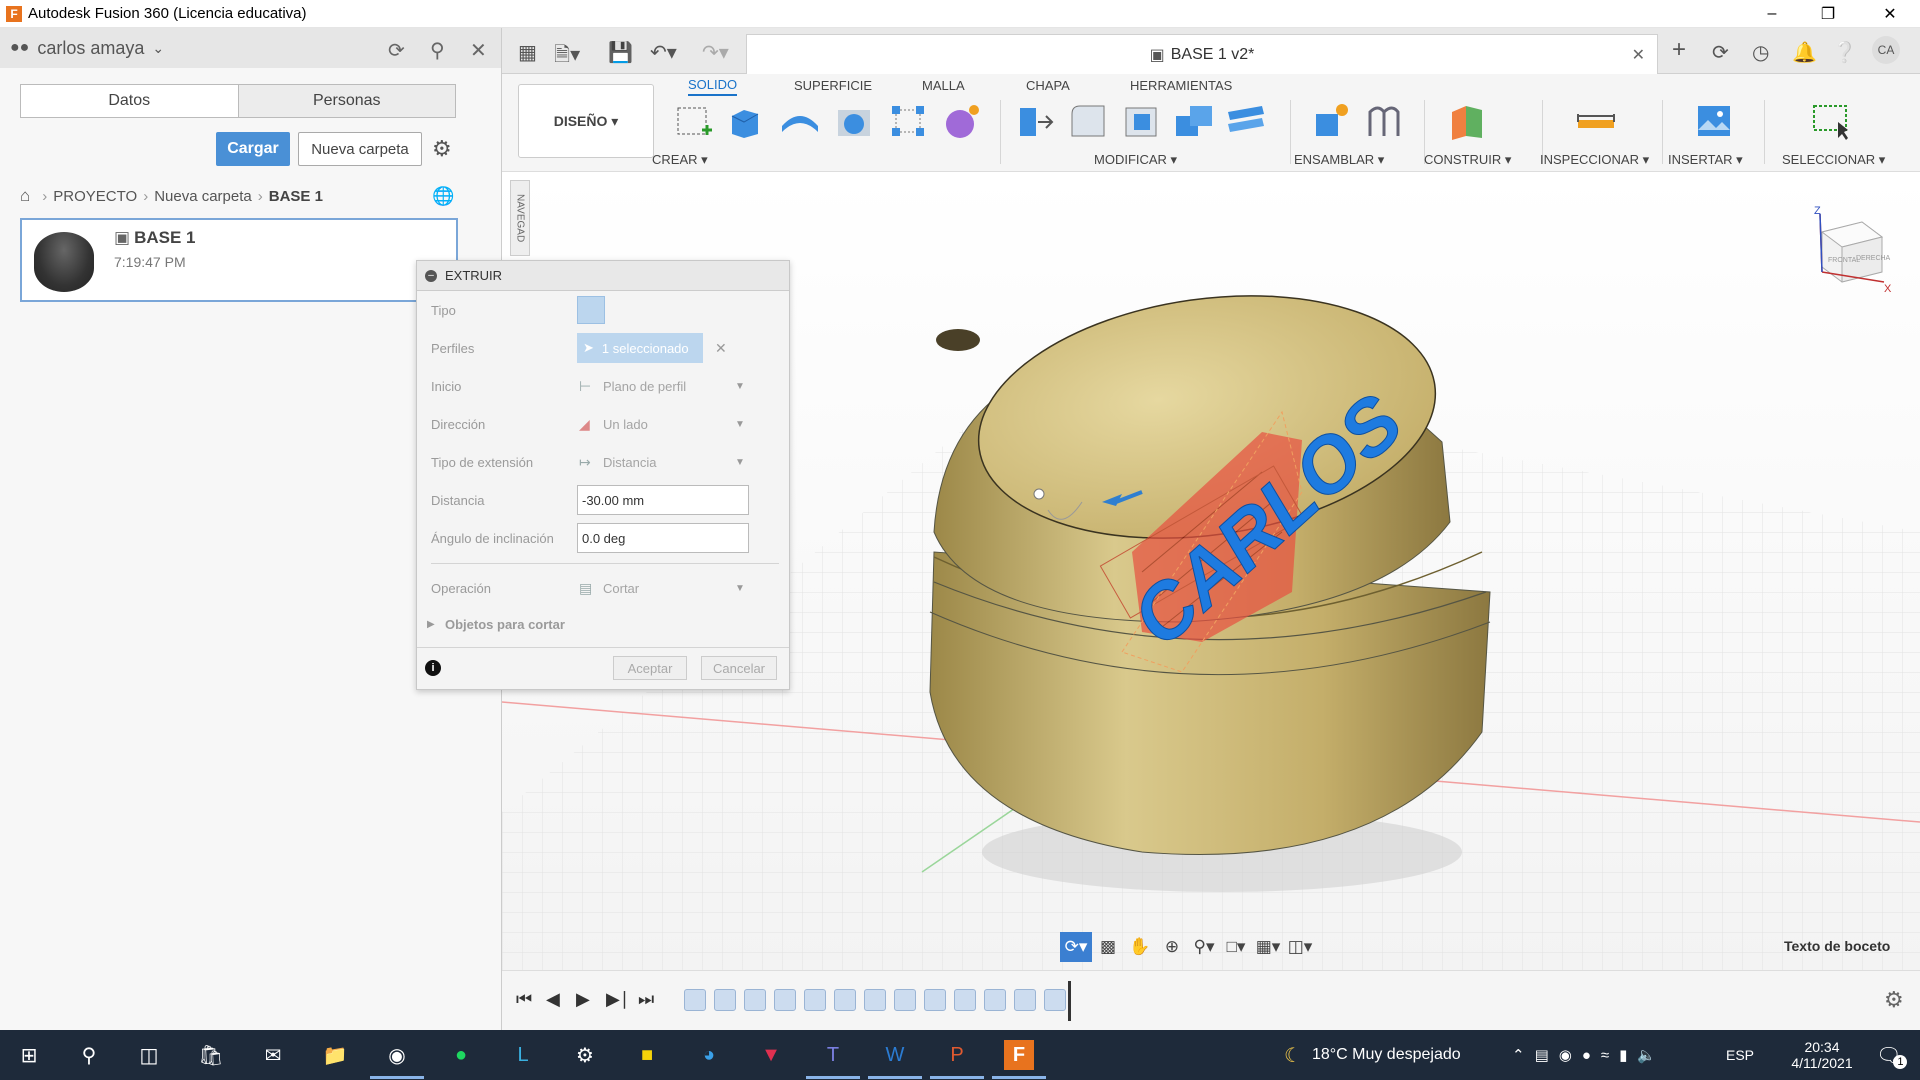  What do you see at coordinates (1181, 85) in the screenshot?
I see `tab-herramientas: HERRAMIENTAS` at bounding box center [1181, 85].